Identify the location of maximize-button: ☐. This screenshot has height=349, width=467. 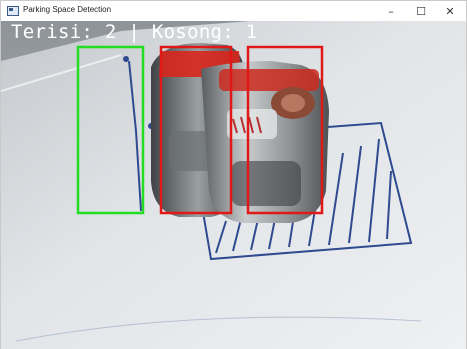
(421, 11).